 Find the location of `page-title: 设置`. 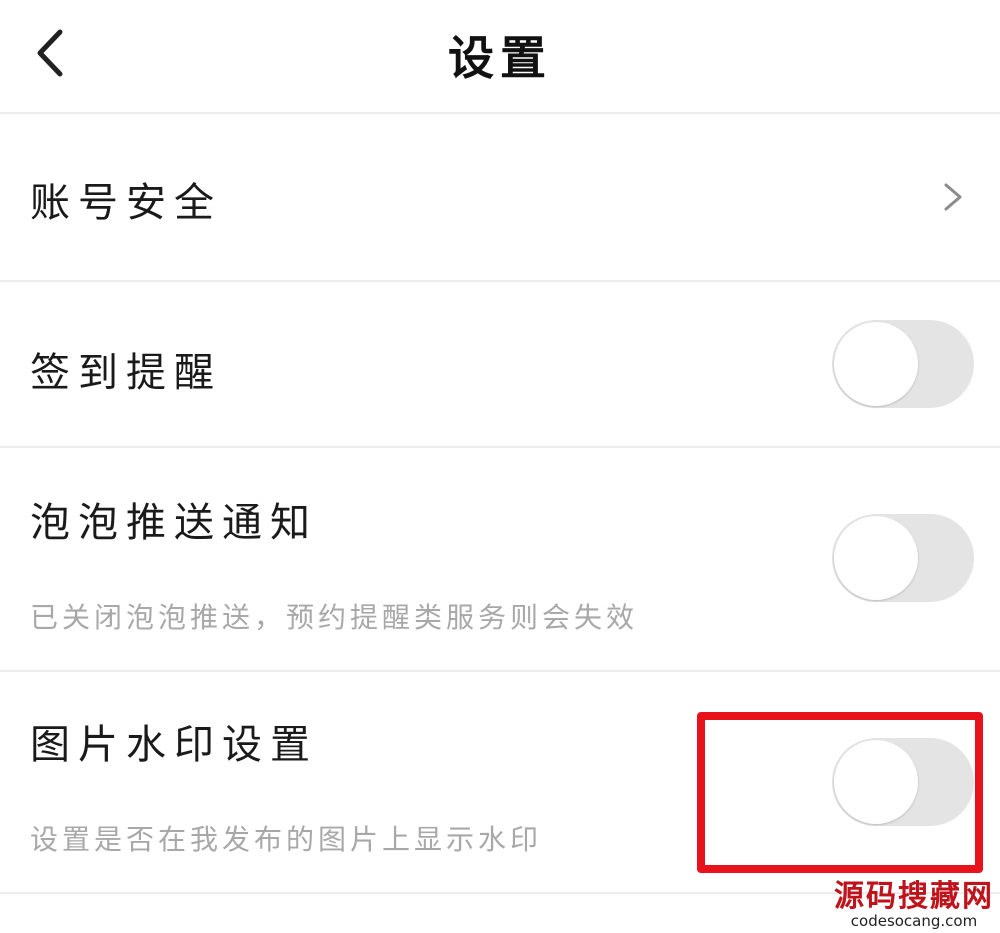

page-title: 设置 is located at coordinates (500, 58).